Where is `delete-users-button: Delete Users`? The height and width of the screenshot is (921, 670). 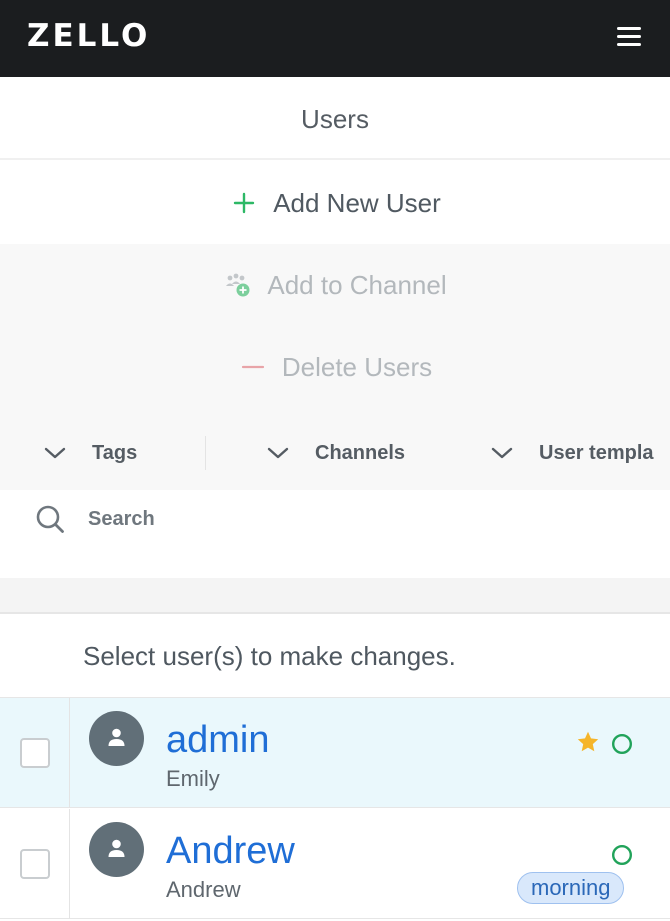 delete-users-button: Delete Users is located at coordinates (335, 367).